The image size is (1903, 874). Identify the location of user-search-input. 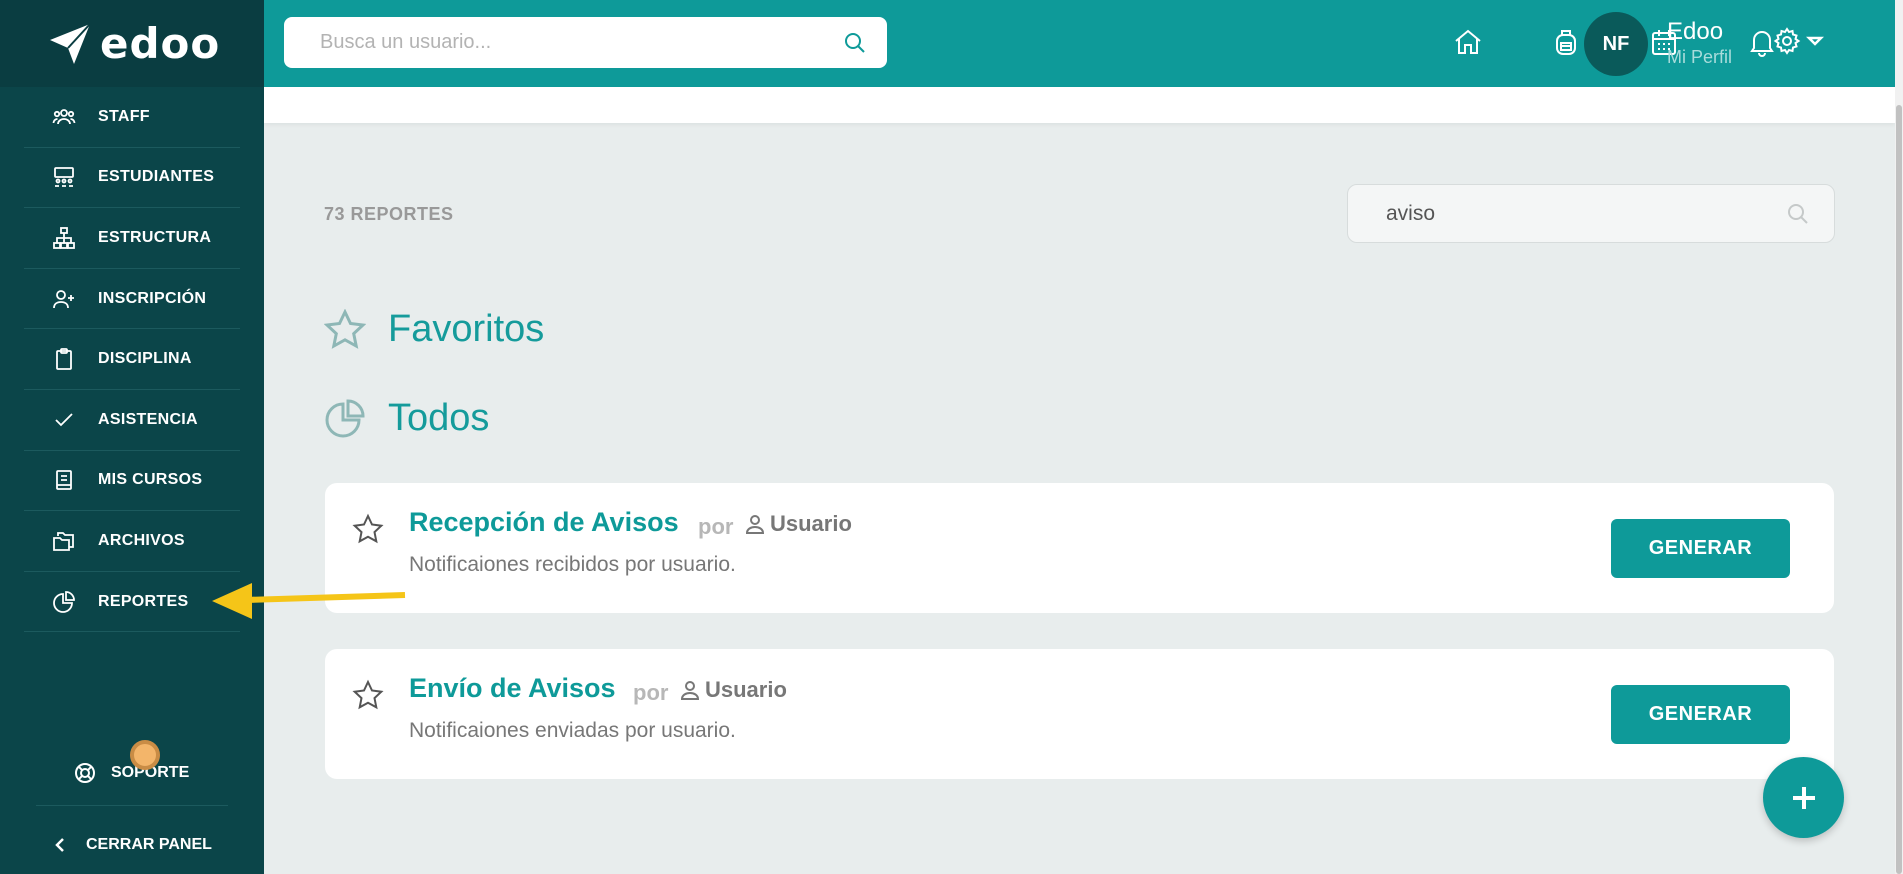
(581, 42).